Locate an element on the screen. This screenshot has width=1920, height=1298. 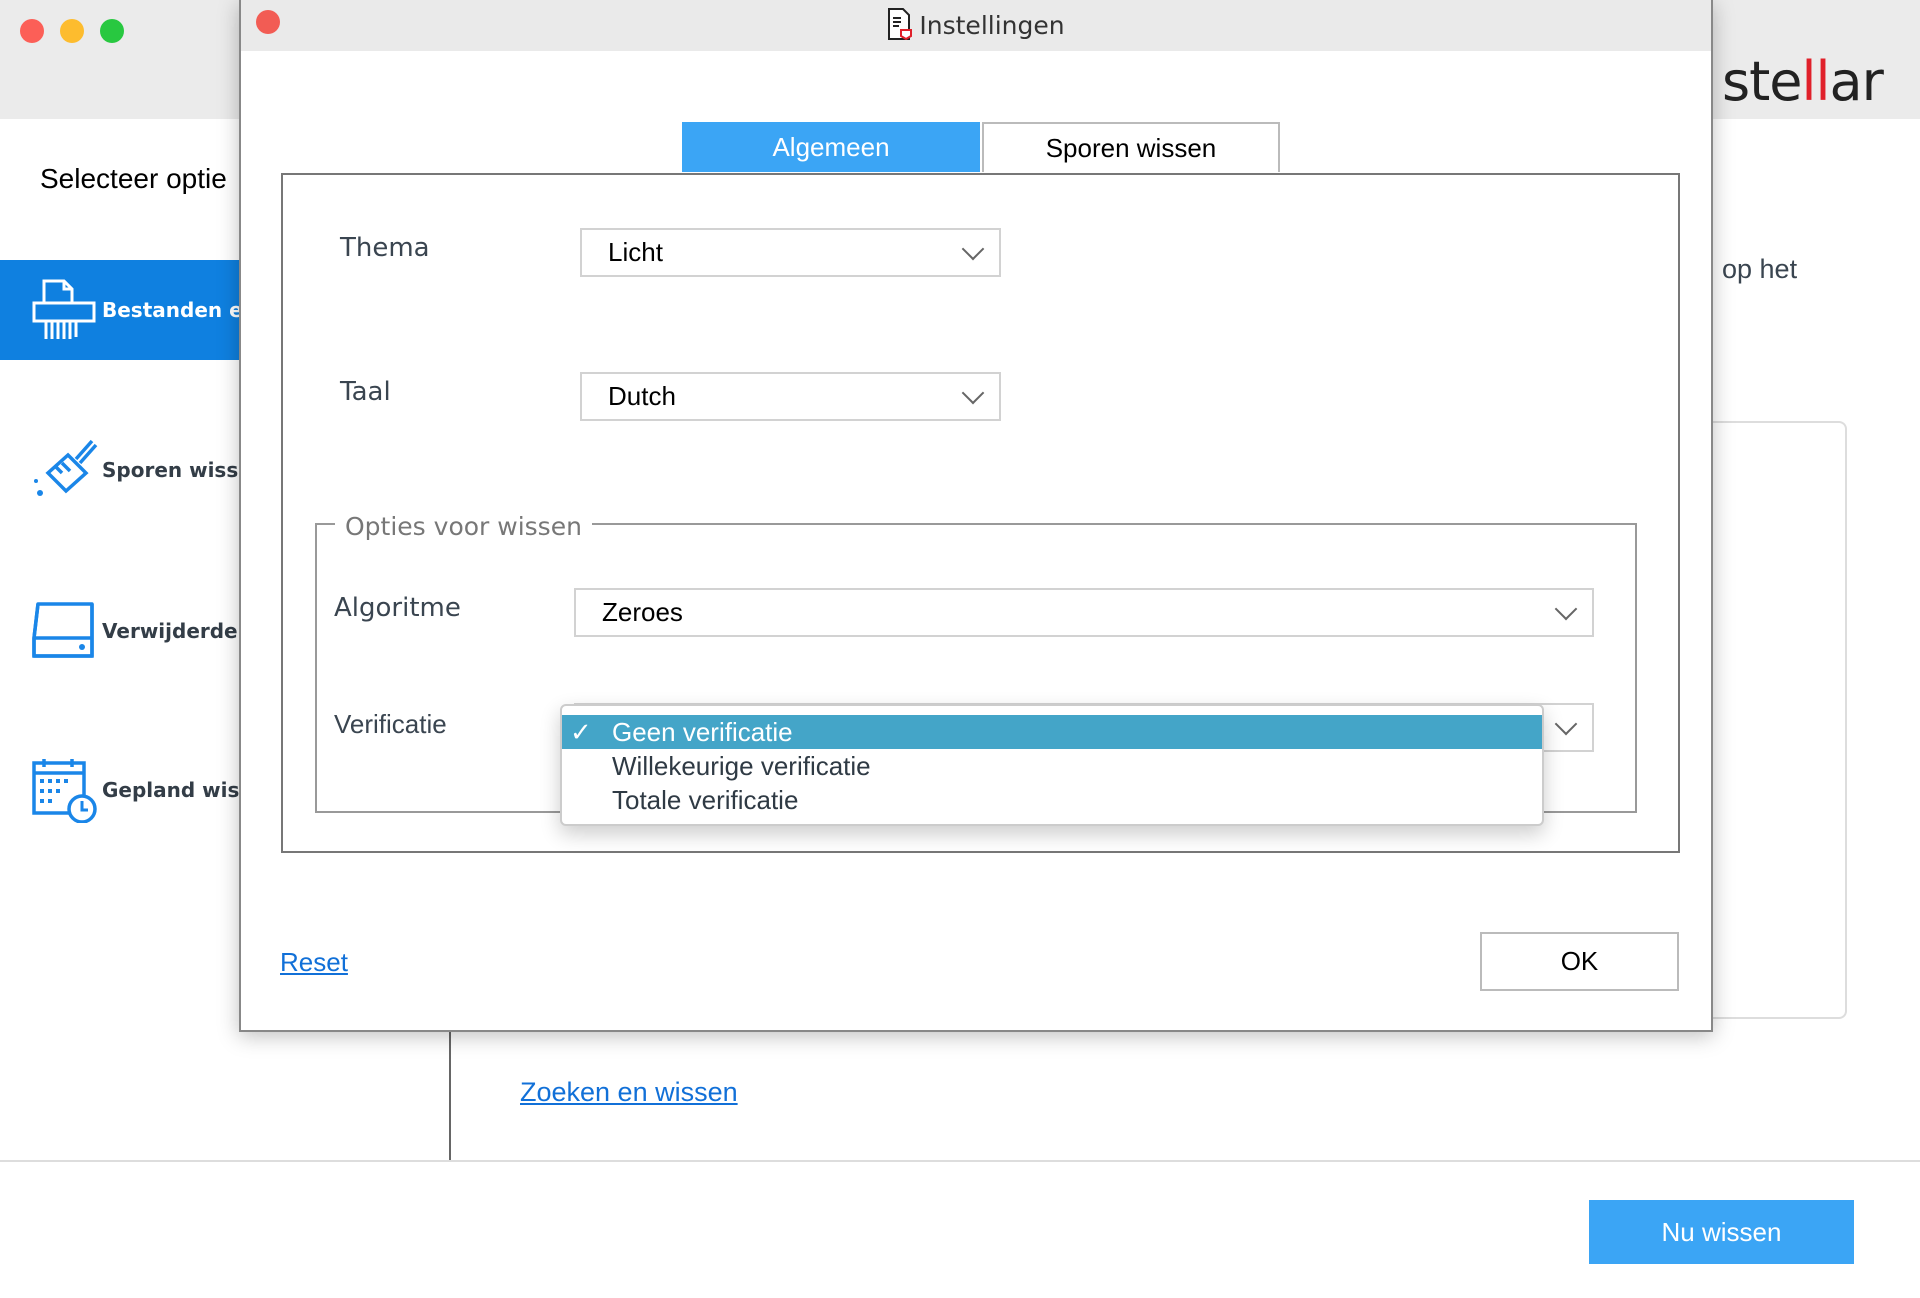
language-label: Taal is located at coordinates (365, 392).